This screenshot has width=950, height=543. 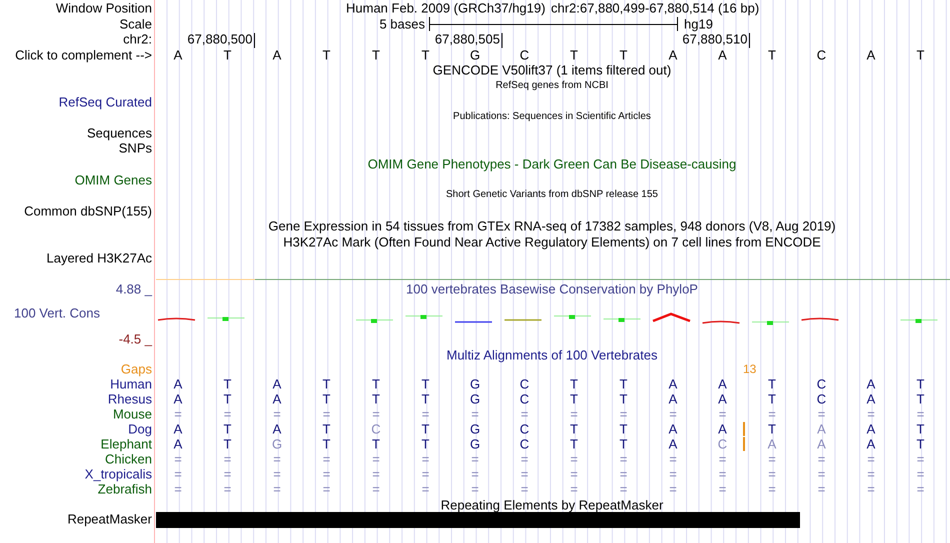 I want to click on axis-min-label: -4.5 _, so click(x=135, y=339).